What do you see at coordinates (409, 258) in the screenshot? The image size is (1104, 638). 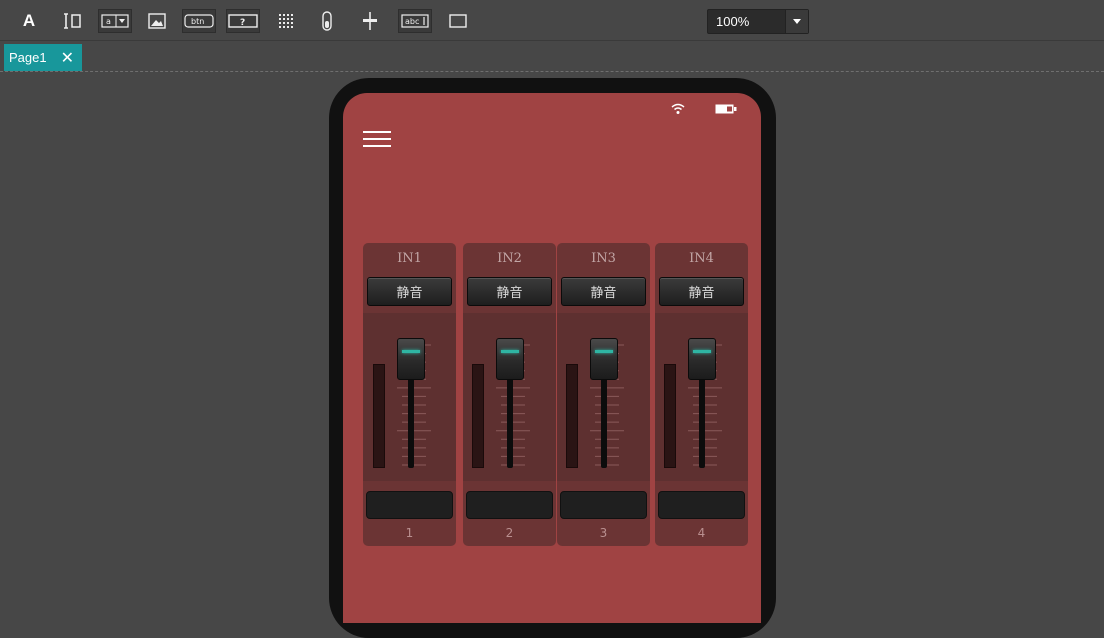 I see `channel-name: IN1` at bounding box center [409, 258].